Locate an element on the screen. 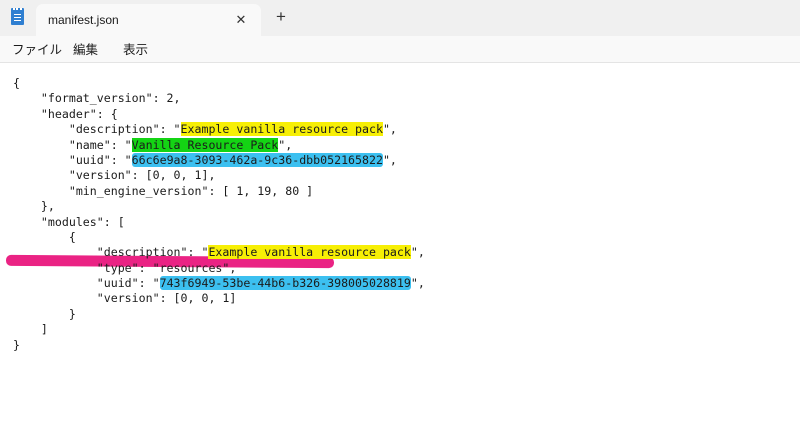 This screenshot has width=800, height=427. code-line: "version": [0, 0, 1], is located at coordinates (219, 175).